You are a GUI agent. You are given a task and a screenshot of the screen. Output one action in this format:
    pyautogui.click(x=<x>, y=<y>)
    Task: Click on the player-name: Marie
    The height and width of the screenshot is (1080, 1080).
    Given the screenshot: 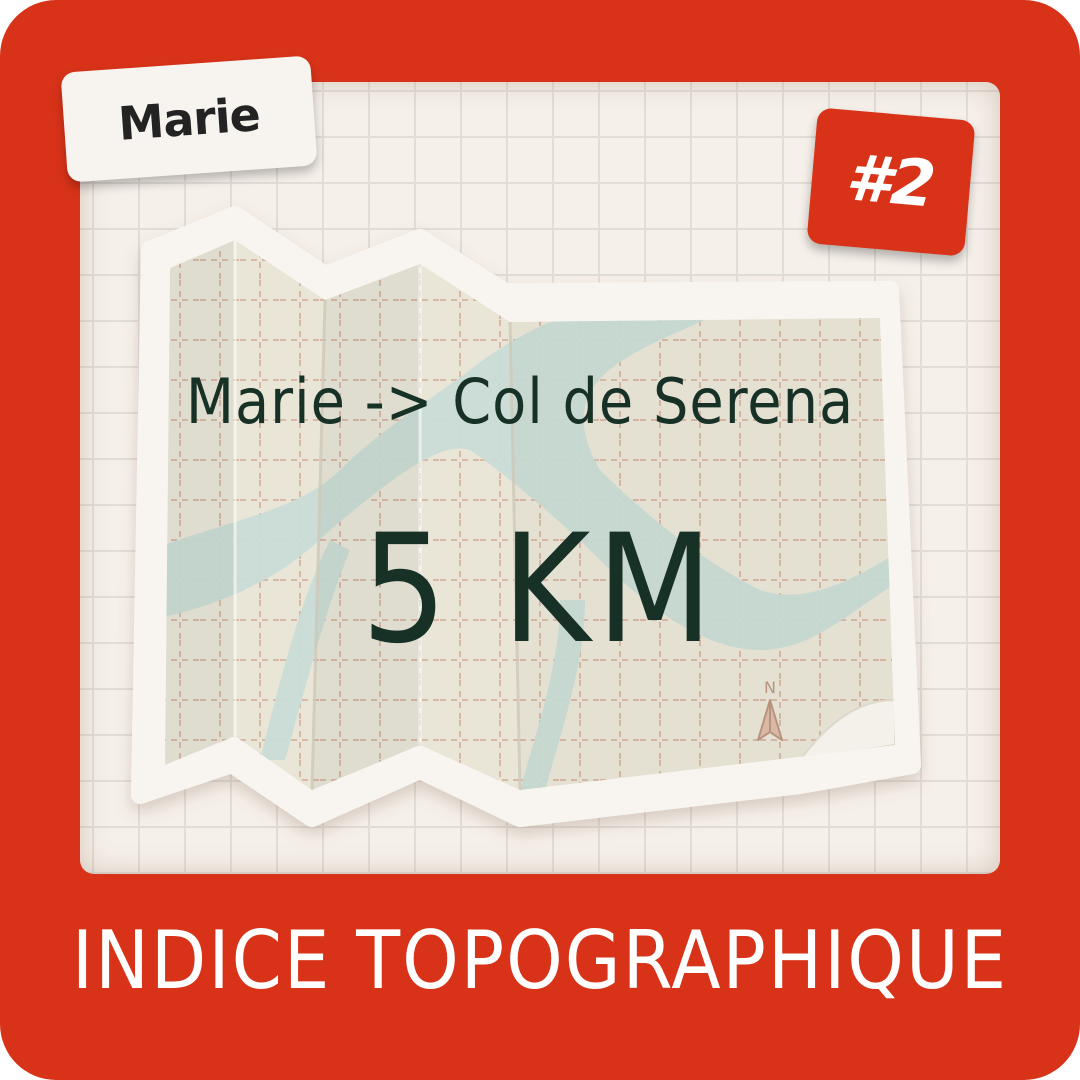 What is the action you would take?
    pyautogui.click(x=189, y=119)
    